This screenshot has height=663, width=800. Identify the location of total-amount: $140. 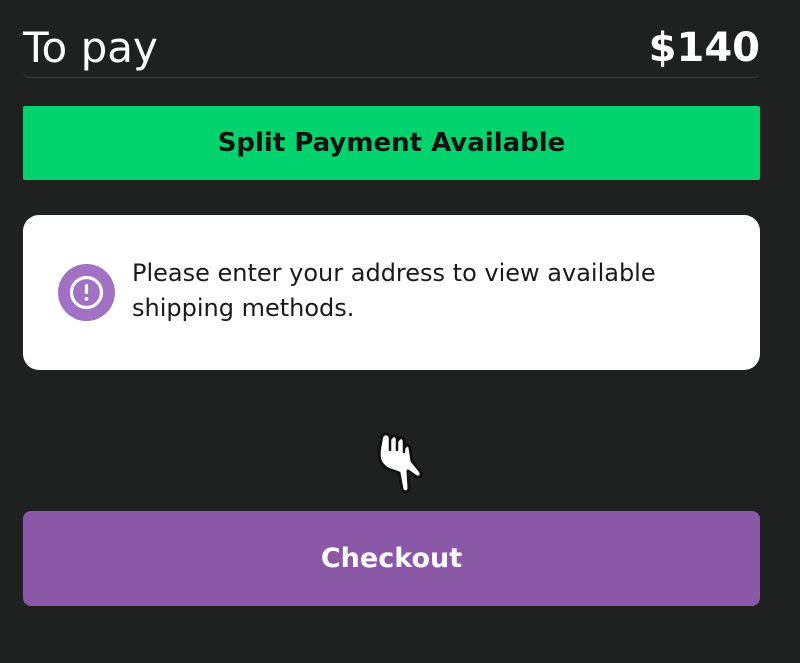
(704, 48).